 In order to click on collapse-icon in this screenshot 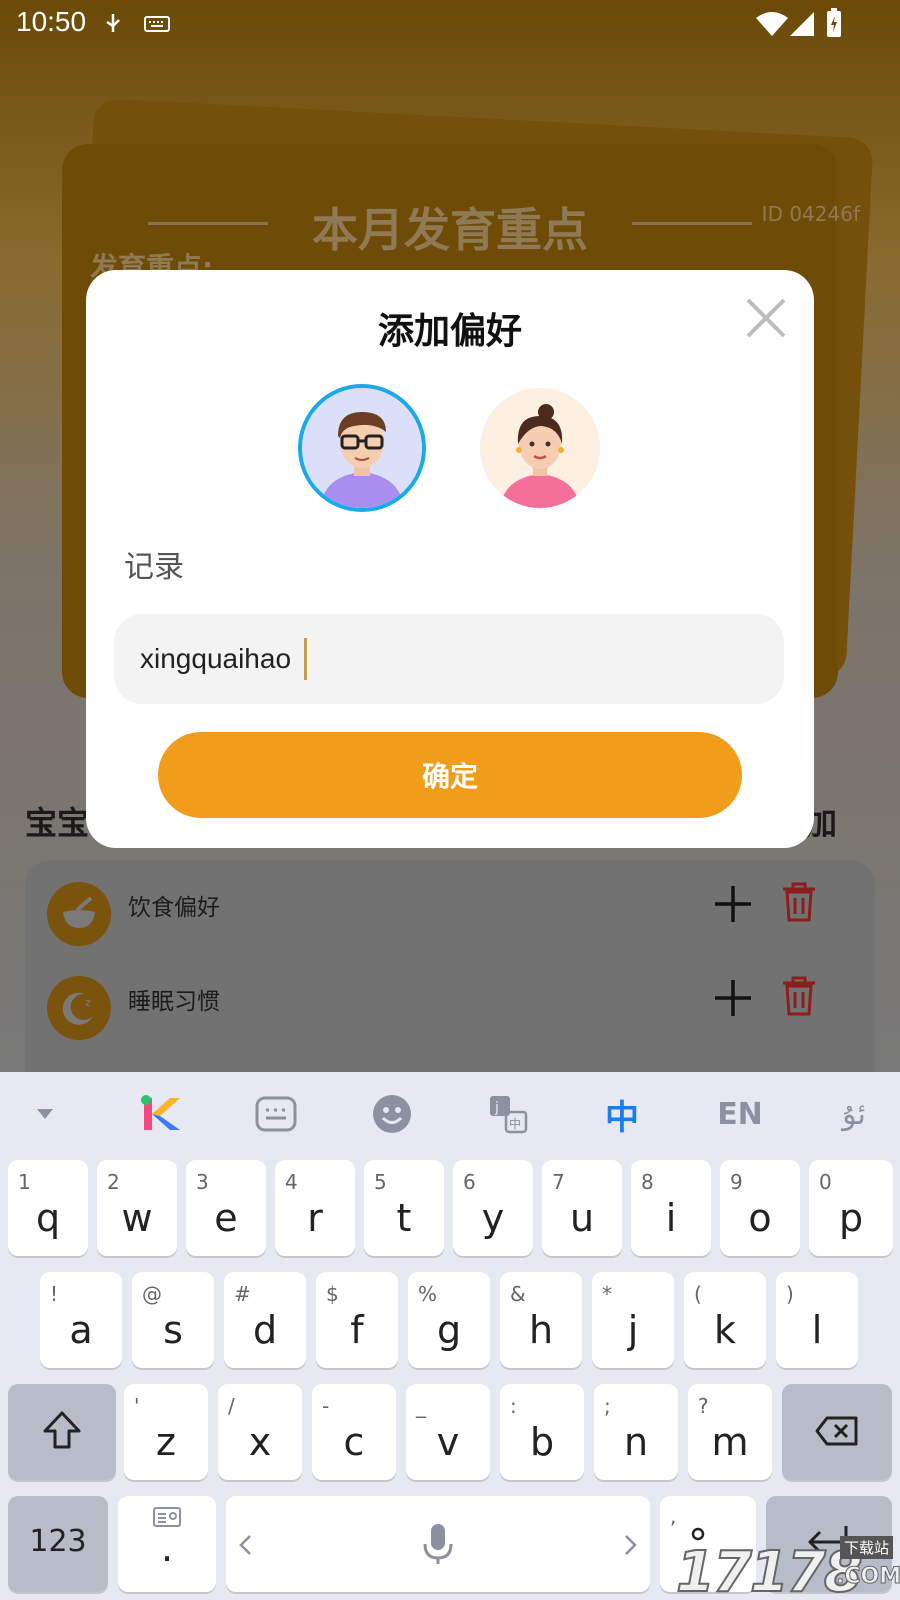, I will do `click(45, 1114)`.